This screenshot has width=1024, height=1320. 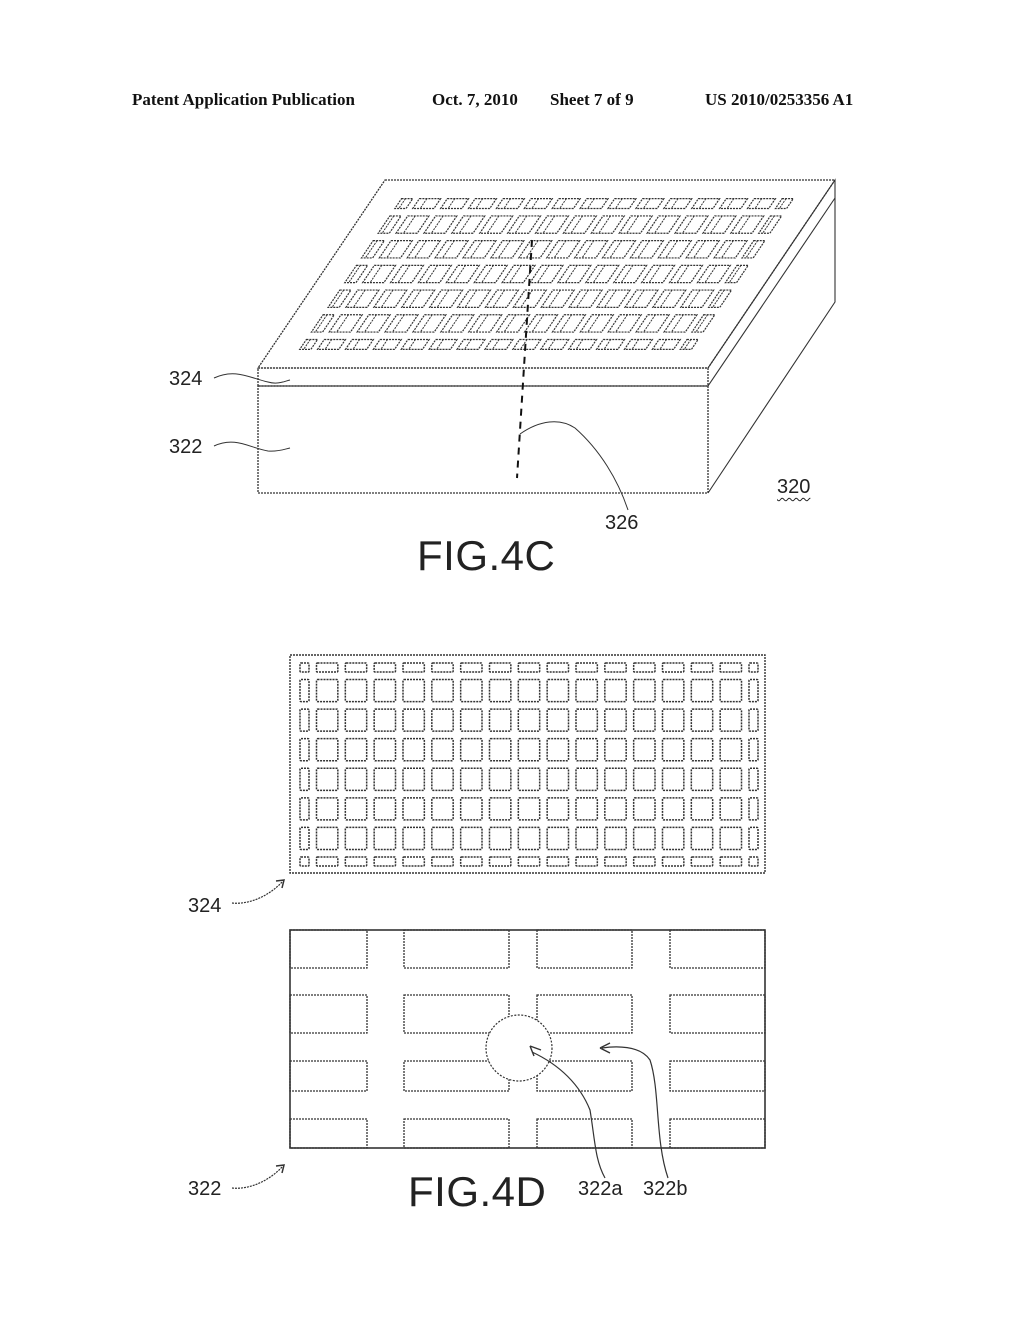 What do you see at coordinates (483, 439) in the screenshot?
I see `layer-322-front` at bounding box center [483, 439].